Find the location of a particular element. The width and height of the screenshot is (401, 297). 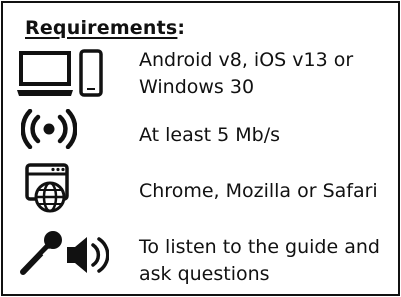

browser-requirement-text: Chrome, Mozilla or Safari is located at coordinates (258, 191).